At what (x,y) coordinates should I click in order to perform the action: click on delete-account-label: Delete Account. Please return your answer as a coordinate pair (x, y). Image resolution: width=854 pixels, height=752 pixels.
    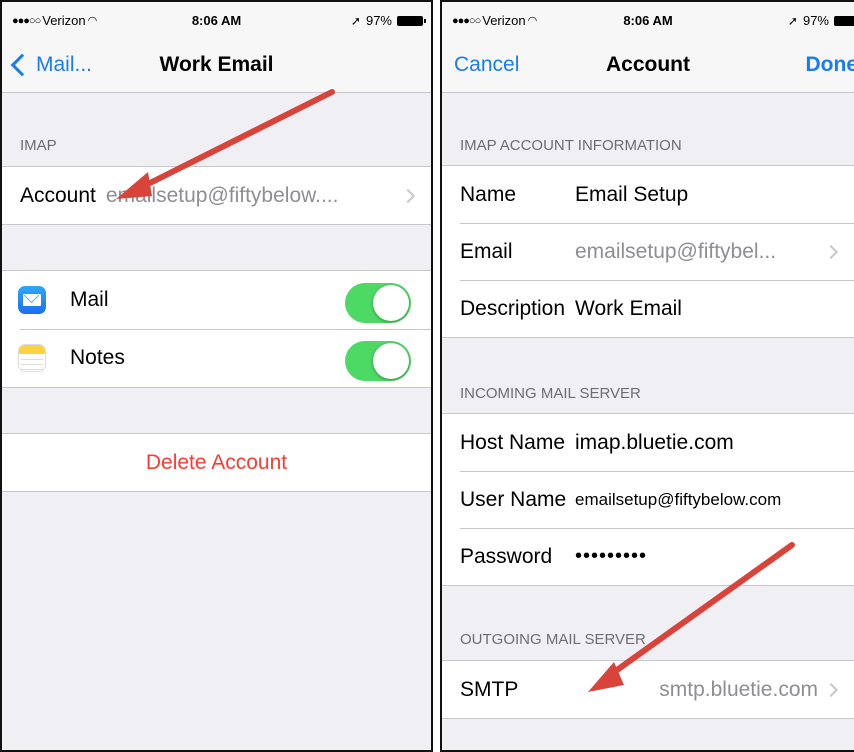
    Looking at the image, I should click on (216, 462).